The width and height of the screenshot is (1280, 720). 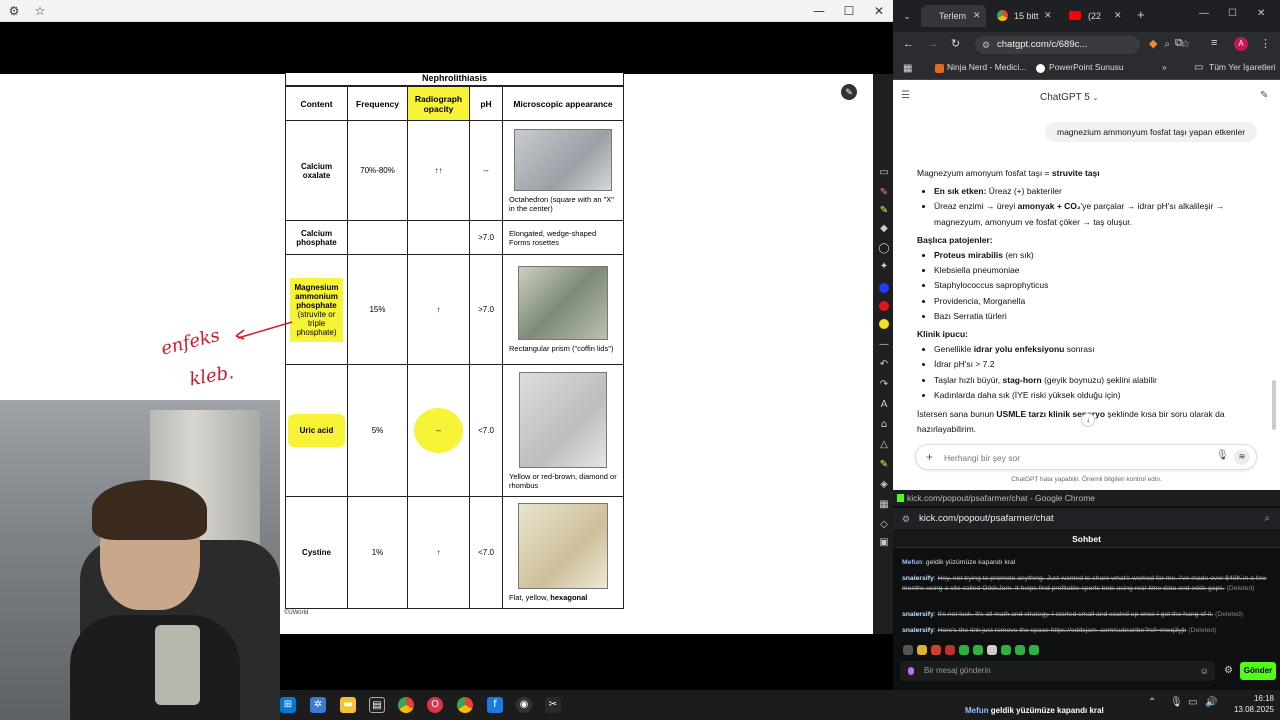 What do you see at coordinates (1265, 43) in the screenshot?
I see `menu-icon: ⋮` at bounding box center [1265, 43].